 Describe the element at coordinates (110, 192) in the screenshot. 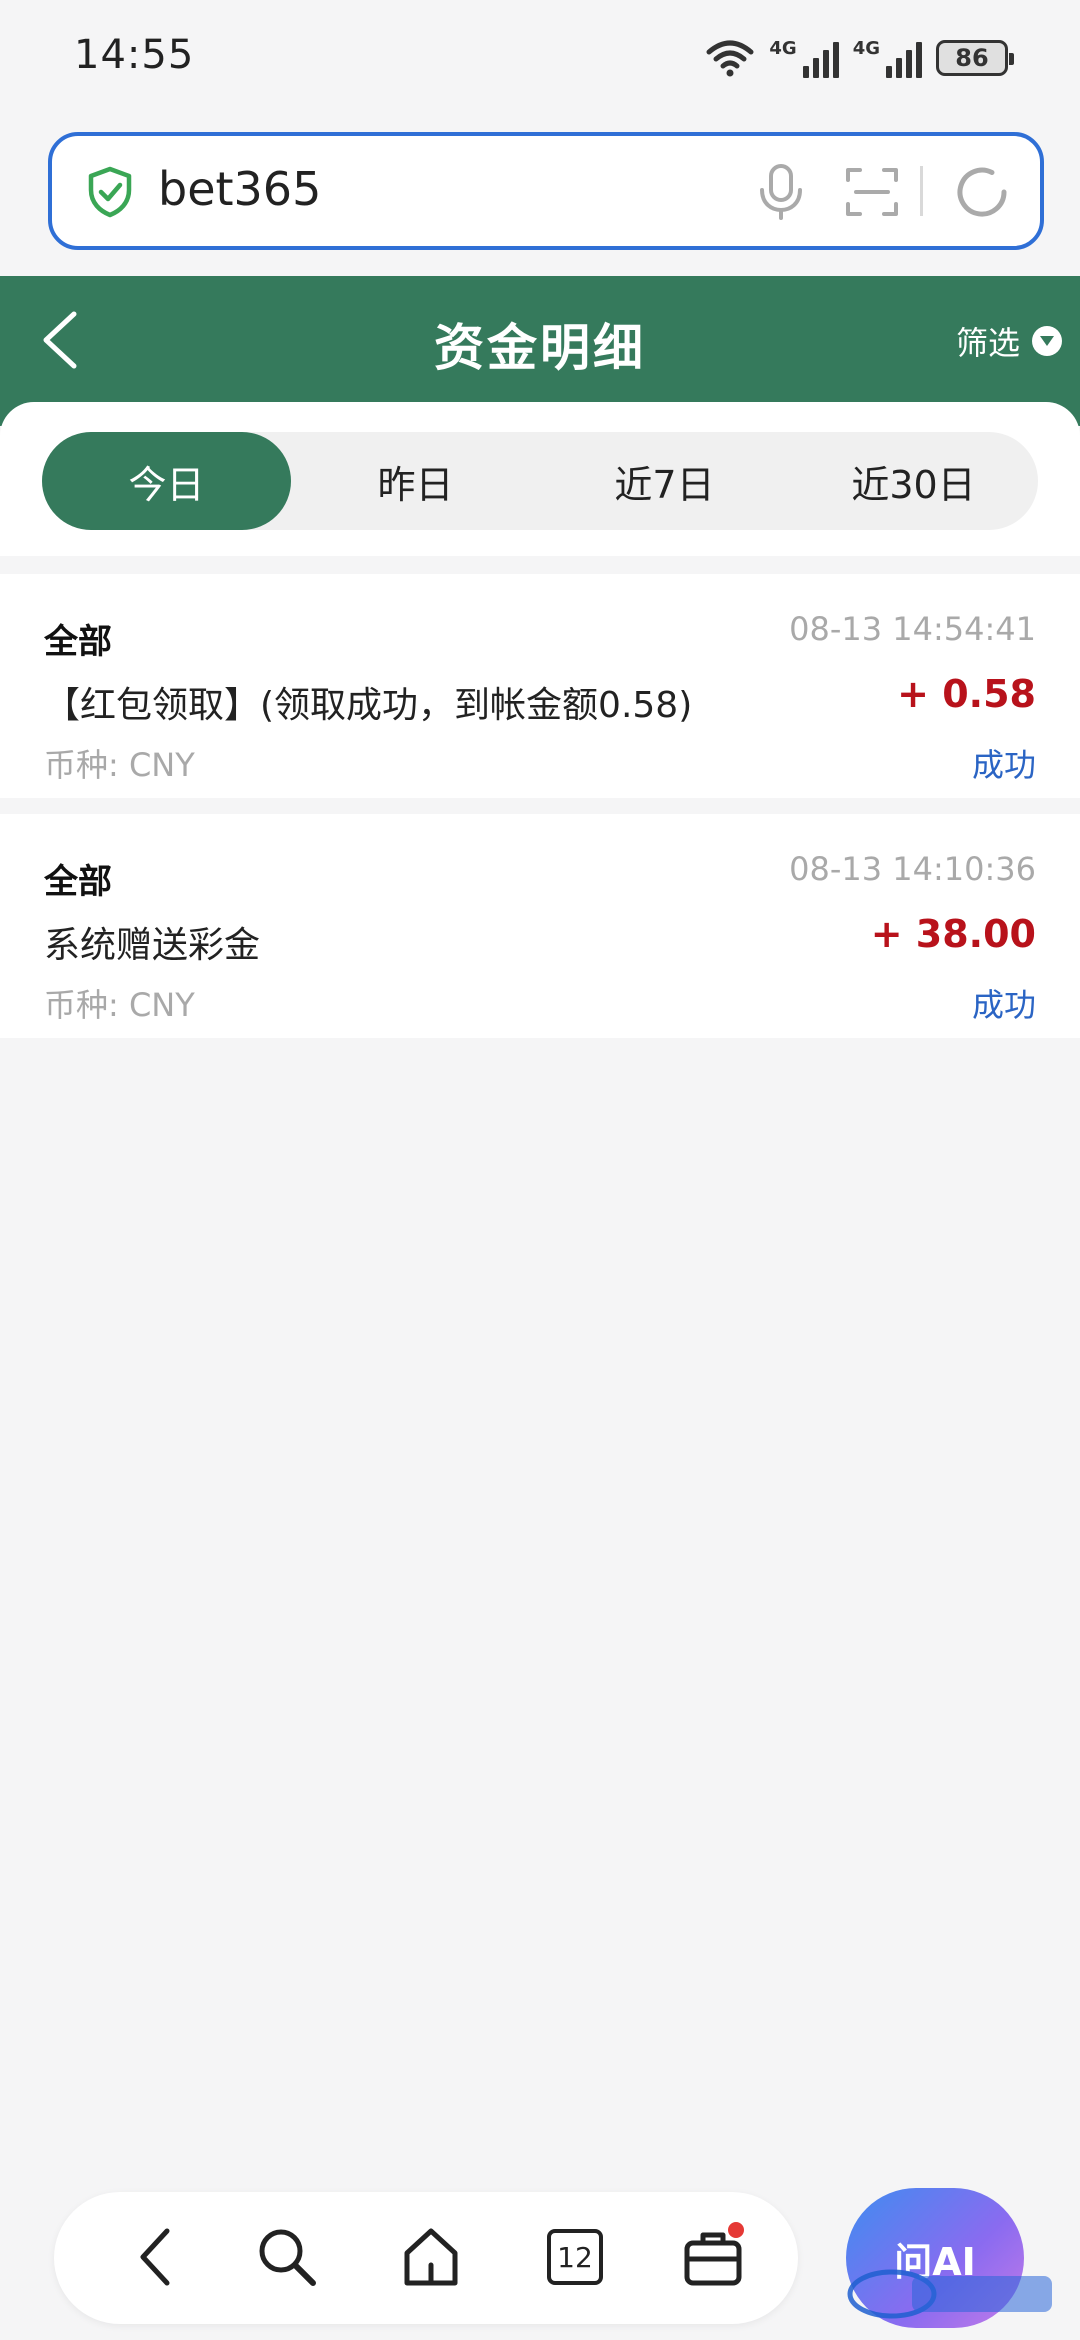

I see `shield-check-icon` at that location.